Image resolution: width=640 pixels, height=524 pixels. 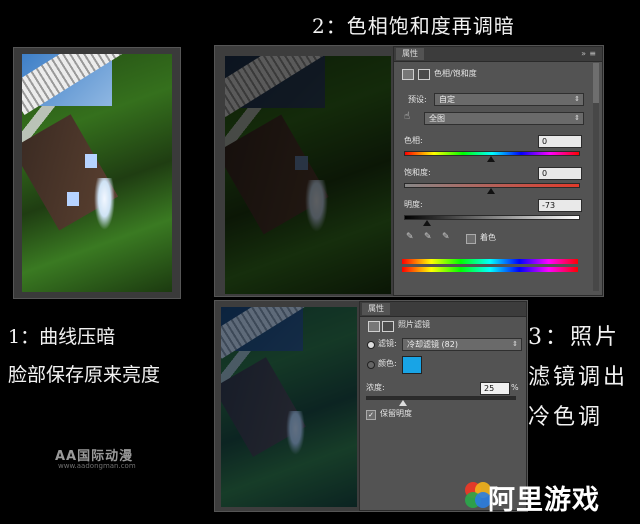 I want to click on eyedropper-plus-icon: ✎, so click(x=428, y=237).